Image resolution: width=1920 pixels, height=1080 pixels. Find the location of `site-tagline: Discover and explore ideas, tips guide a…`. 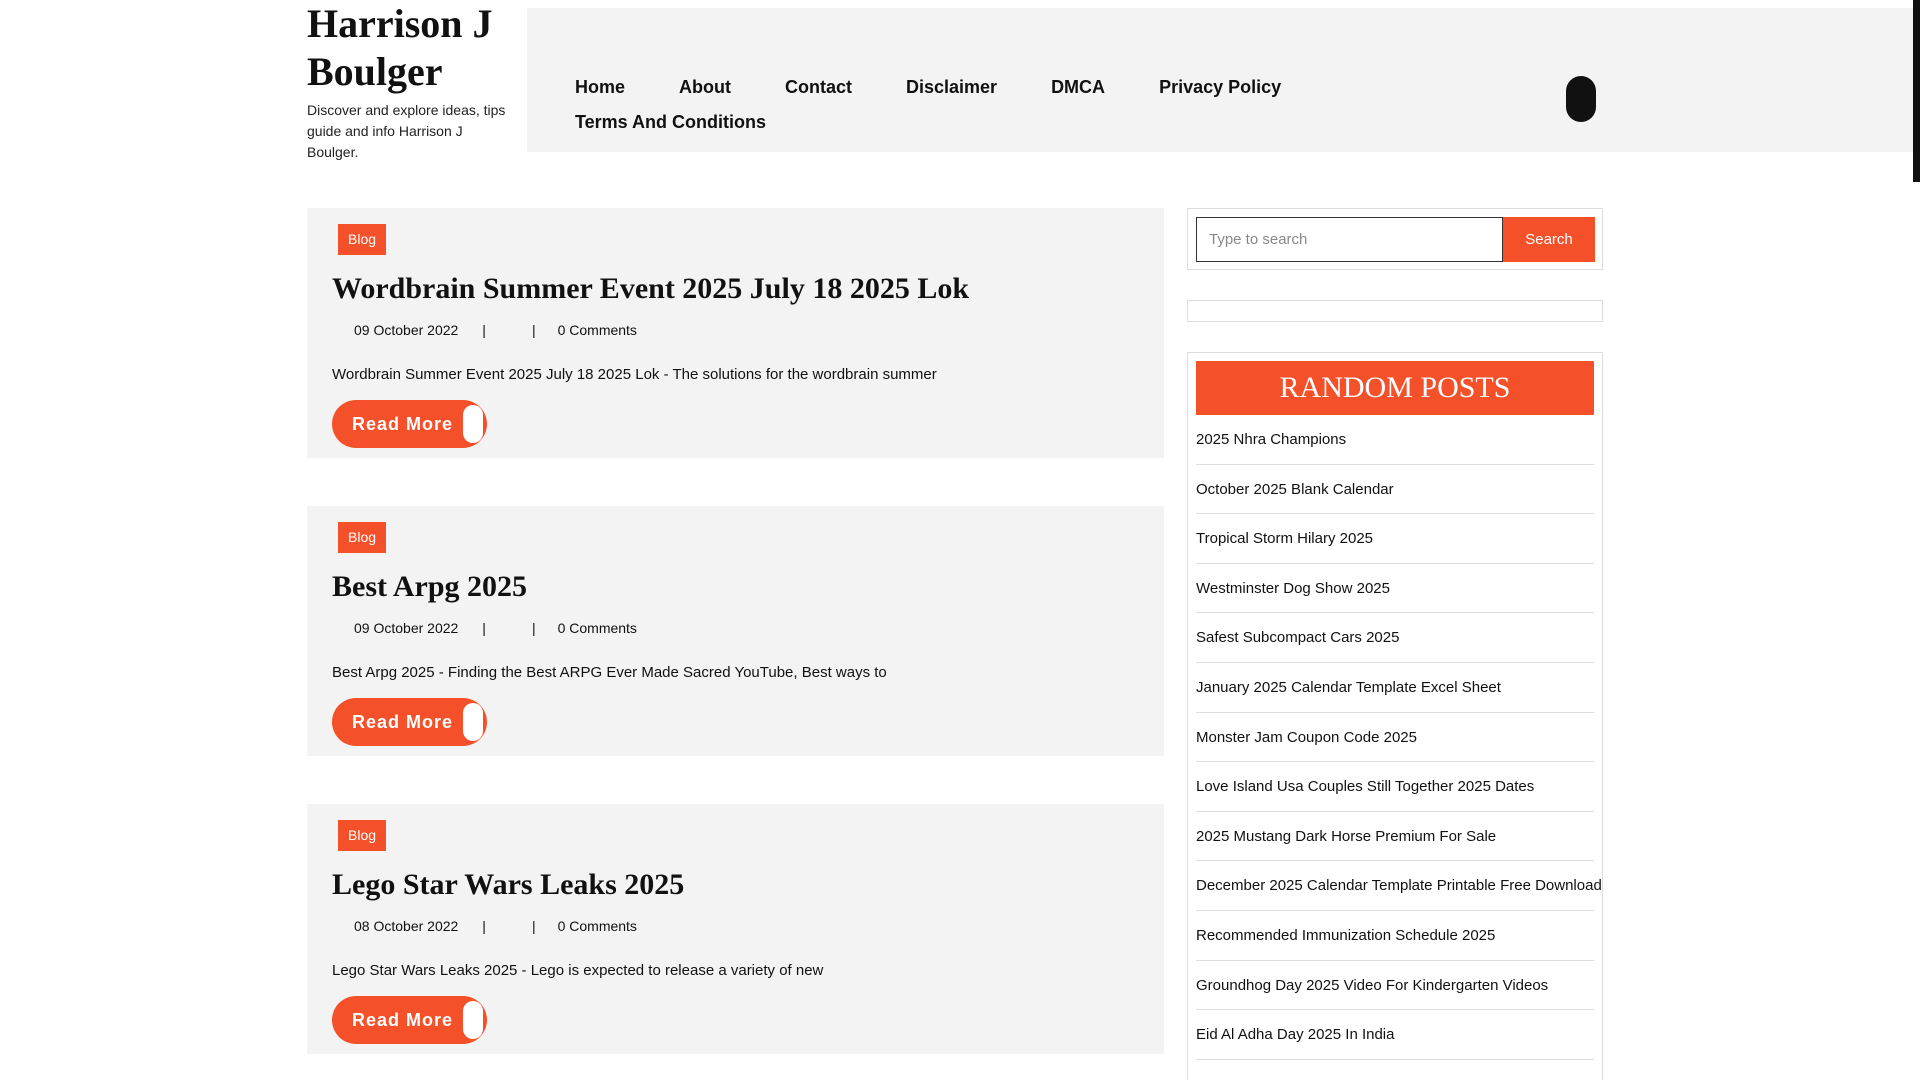

site-tagline: Discover and explore ideas, tips guide a… is located at coordinates (406, 131).